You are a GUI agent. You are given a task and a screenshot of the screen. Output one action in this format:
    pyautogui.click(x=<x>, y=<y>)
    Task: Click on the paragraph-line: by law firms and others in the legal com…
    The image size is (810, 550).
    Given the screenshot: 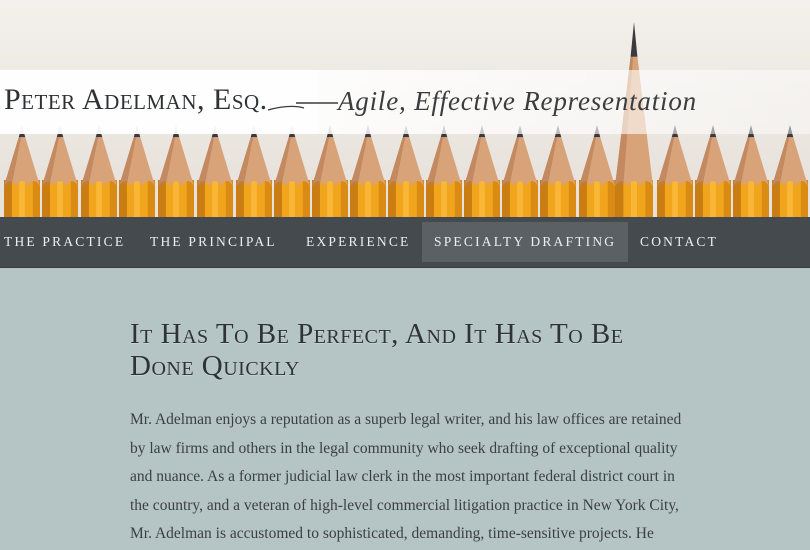 What is the action you would take?
    pyautogui.click(x=404, y=448)
    